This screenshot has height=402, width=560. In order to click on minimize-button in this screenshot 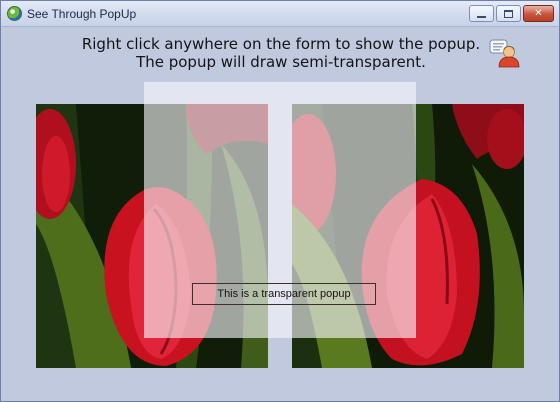, I will do `click(481, 13)`.